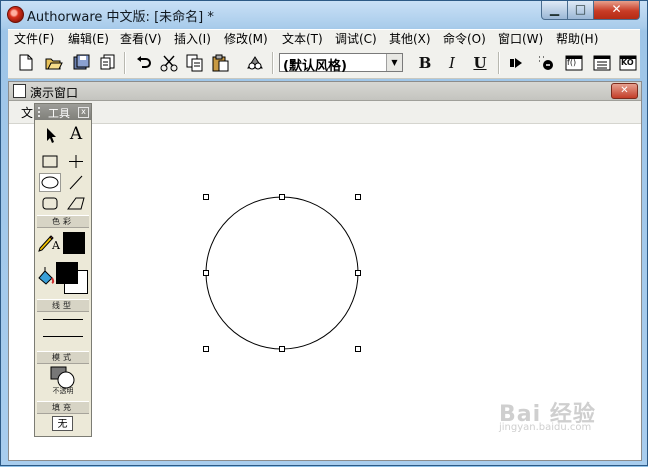  I want to click on mode-section-label: 模式, so click(63, 357).